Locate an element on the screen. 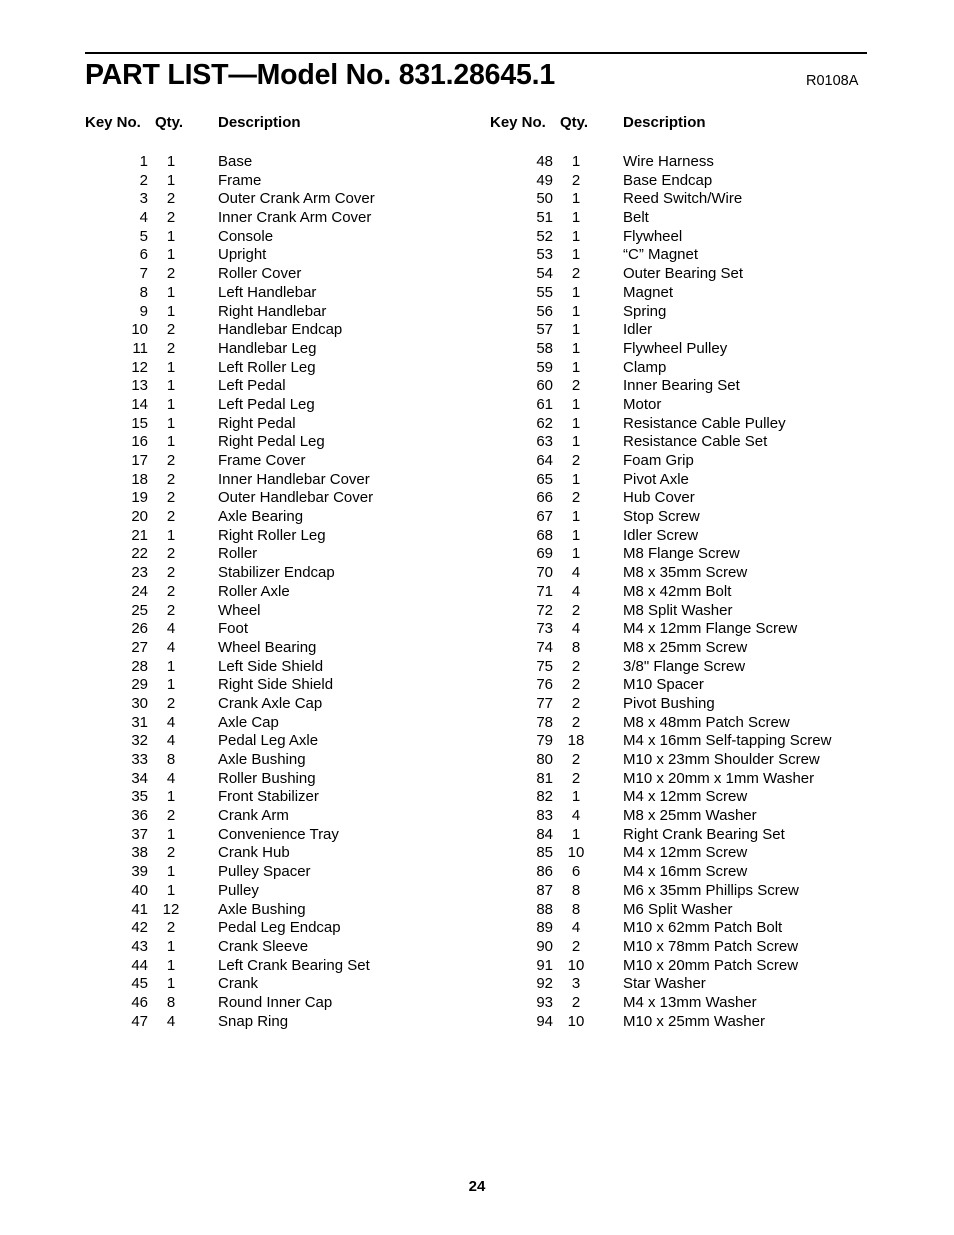 This screenshot has width=954, height=1235. part-description: Console is located at coordinates (246, 236).